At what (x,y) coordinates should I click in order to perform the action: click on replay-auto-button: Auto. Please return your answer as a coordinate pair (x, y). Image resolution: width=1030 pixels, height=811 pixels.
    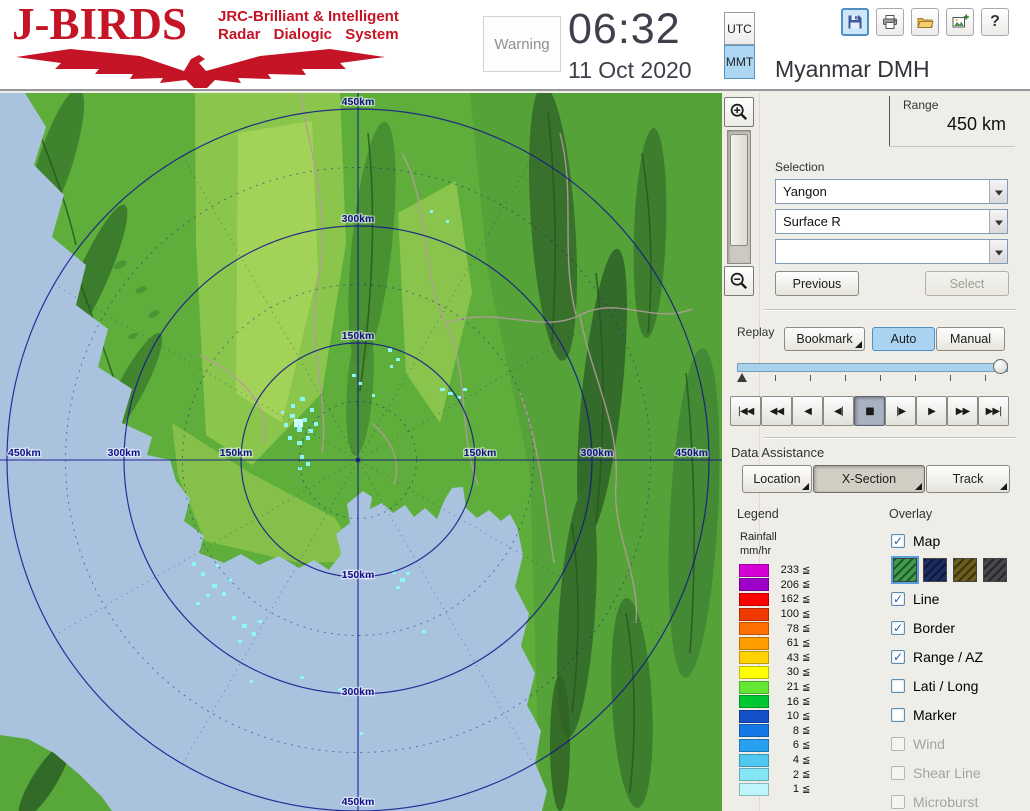
    Looking at the image, I should click on (903, 339).